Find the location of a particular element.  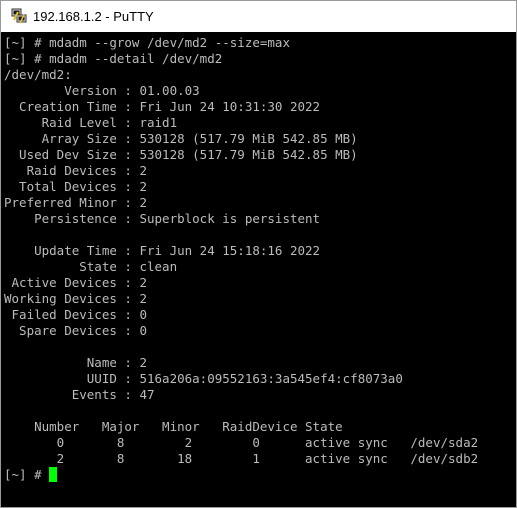

terminal-line: [~] # mdadm --grow /dev/md2 --size=max is located at coordinates (147, 42).